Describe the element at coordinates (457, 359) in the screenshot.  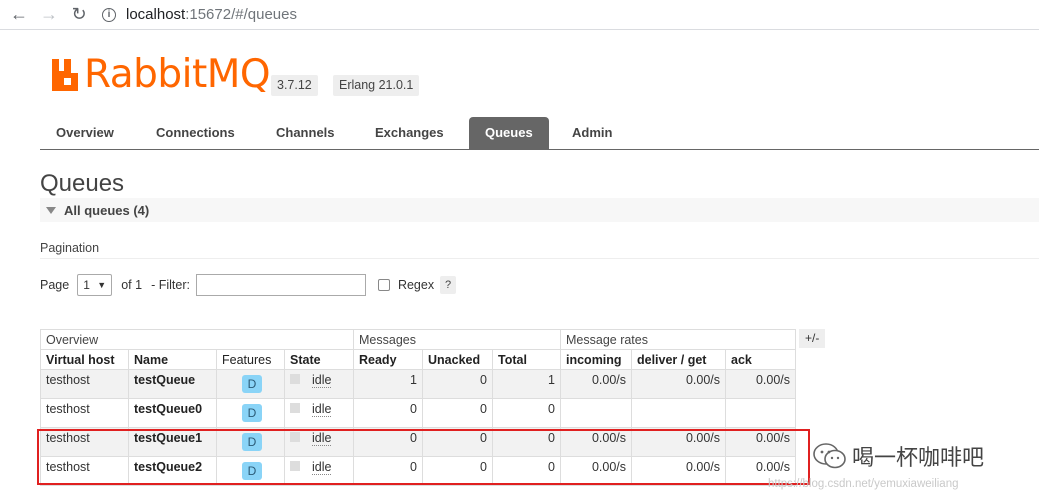
I see `col-unacked: Unacked` at that location.